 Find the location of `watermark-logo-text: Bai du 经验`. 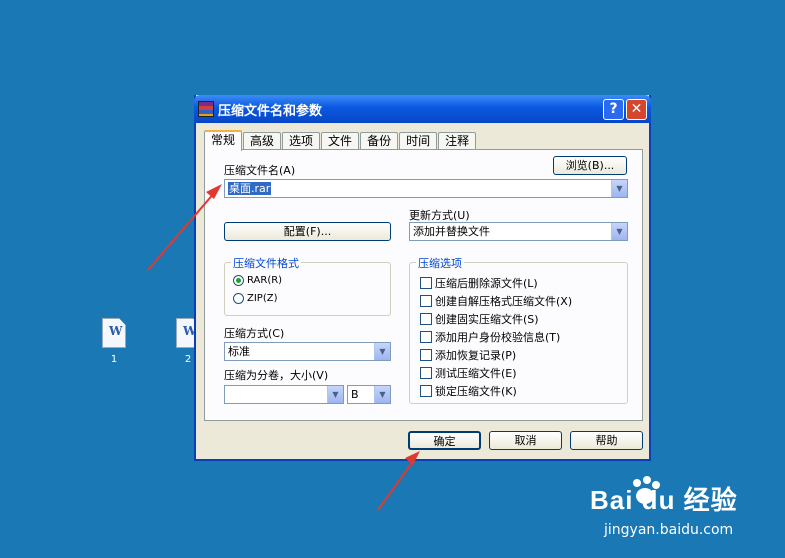

watermark-logo-text: Bai du 经验 is located at coordinates (664, 500).